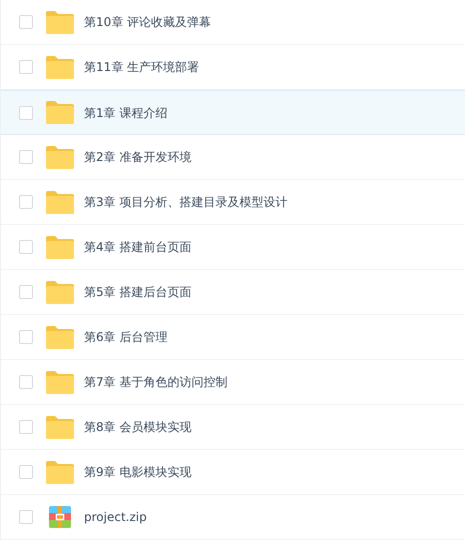  I want to click on file-row: 第5章 搭建后台页面, so click(233, 292).